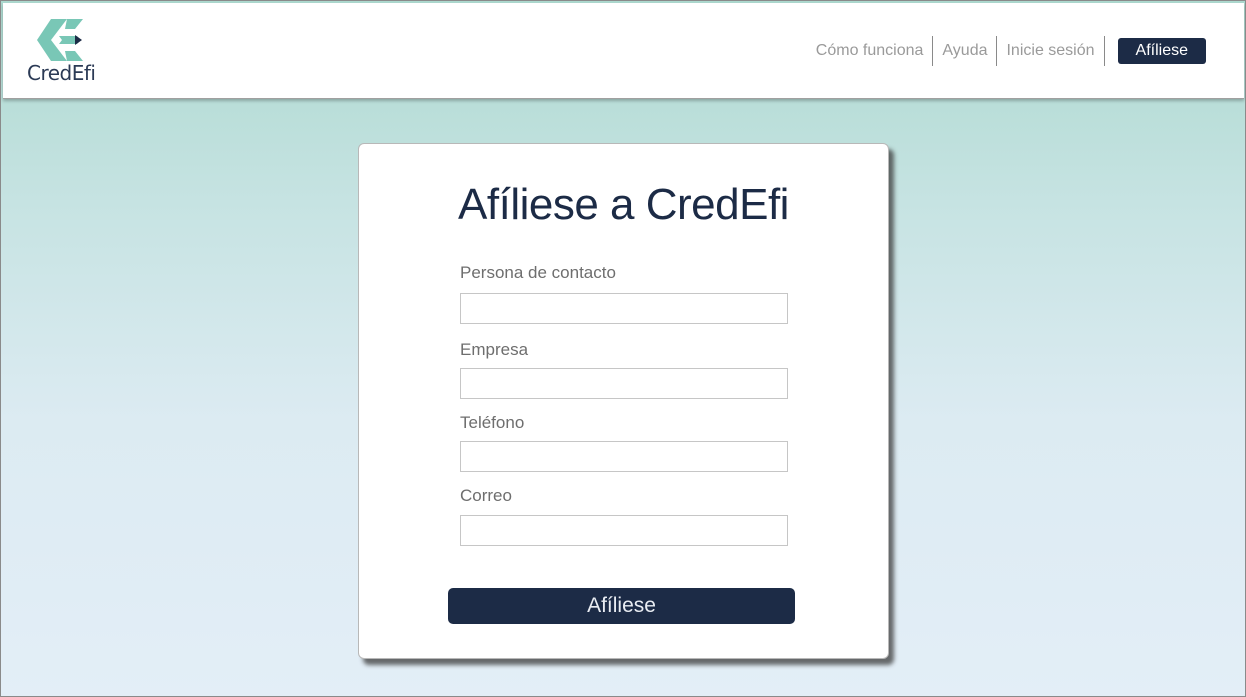 The height and width of the screenshot is (697, 1246). Describe the element at coordinates (621, 606) in the screenshot. I see `signup-submit-button: Afíliese` at that location.